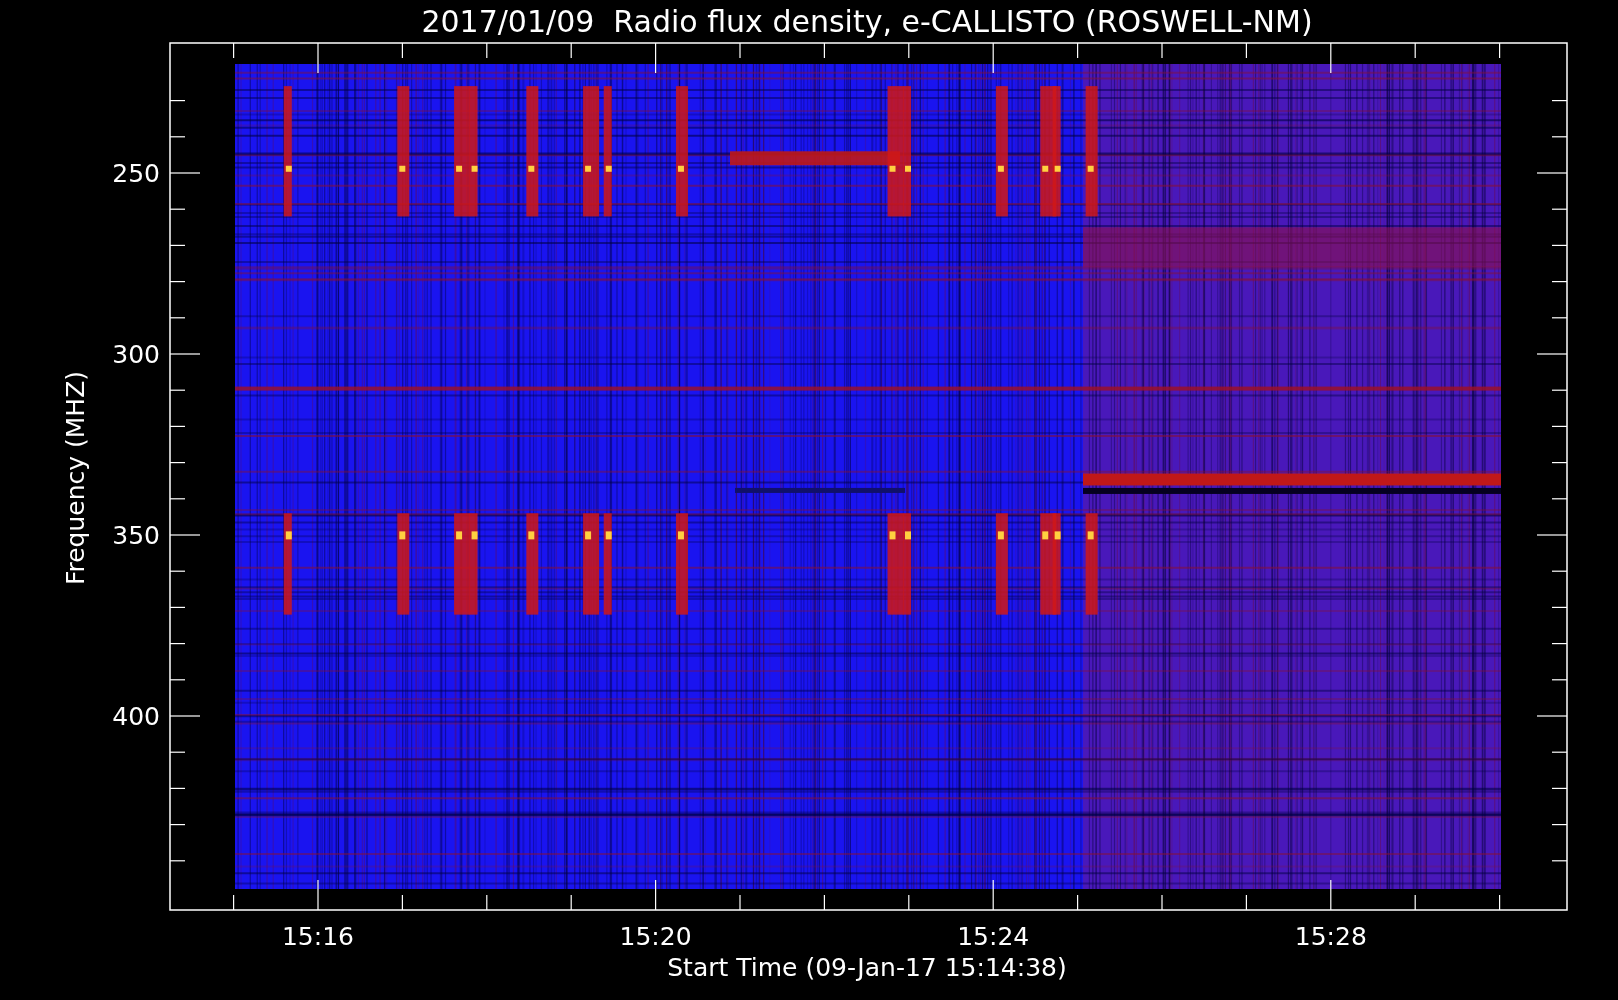  Describe the element at coordinates (136, 173) in the screenshot. I see `y-tick-label: 250` at that location.